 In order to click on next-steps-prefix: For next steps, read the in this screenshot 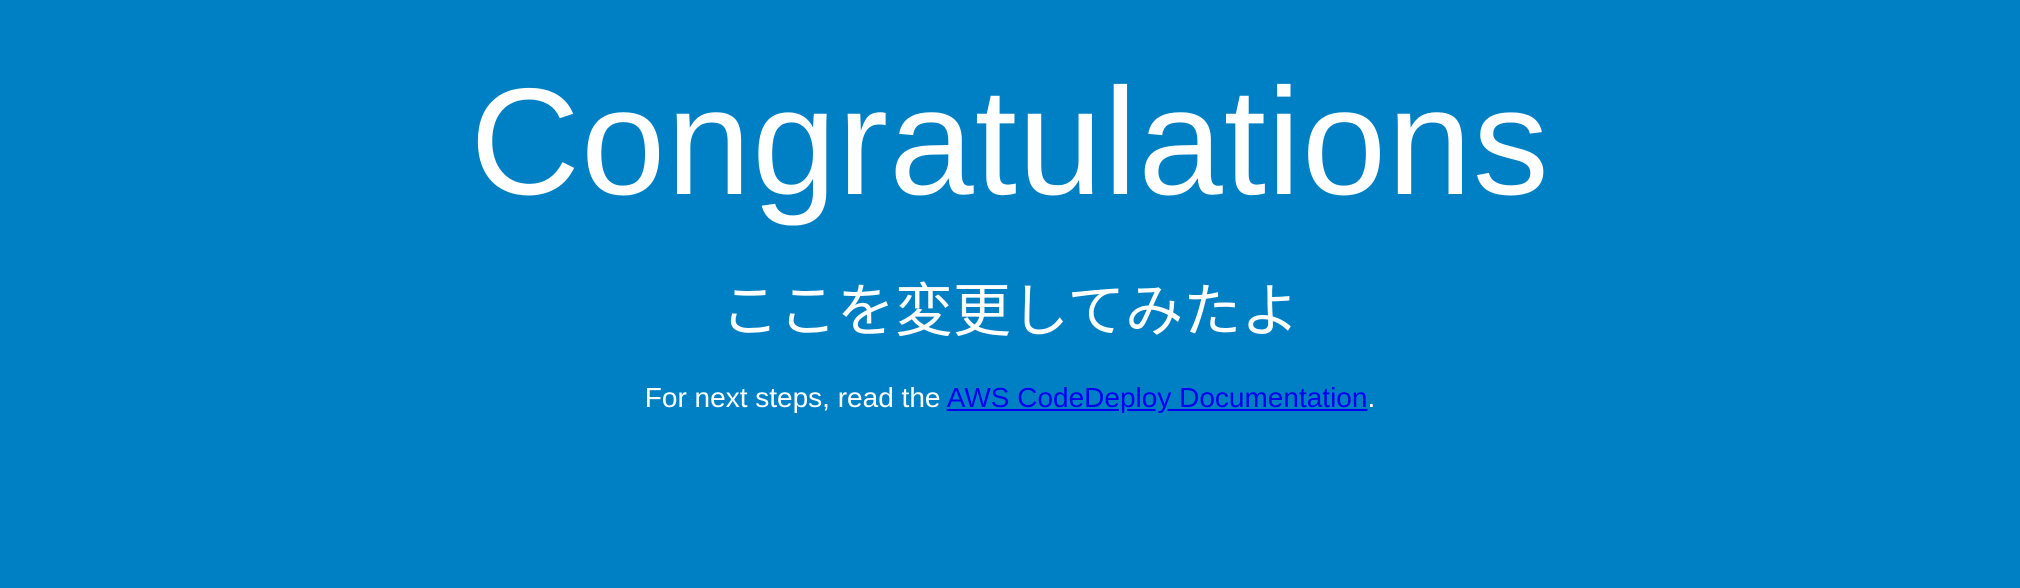, I will do `click(795, 397)`.